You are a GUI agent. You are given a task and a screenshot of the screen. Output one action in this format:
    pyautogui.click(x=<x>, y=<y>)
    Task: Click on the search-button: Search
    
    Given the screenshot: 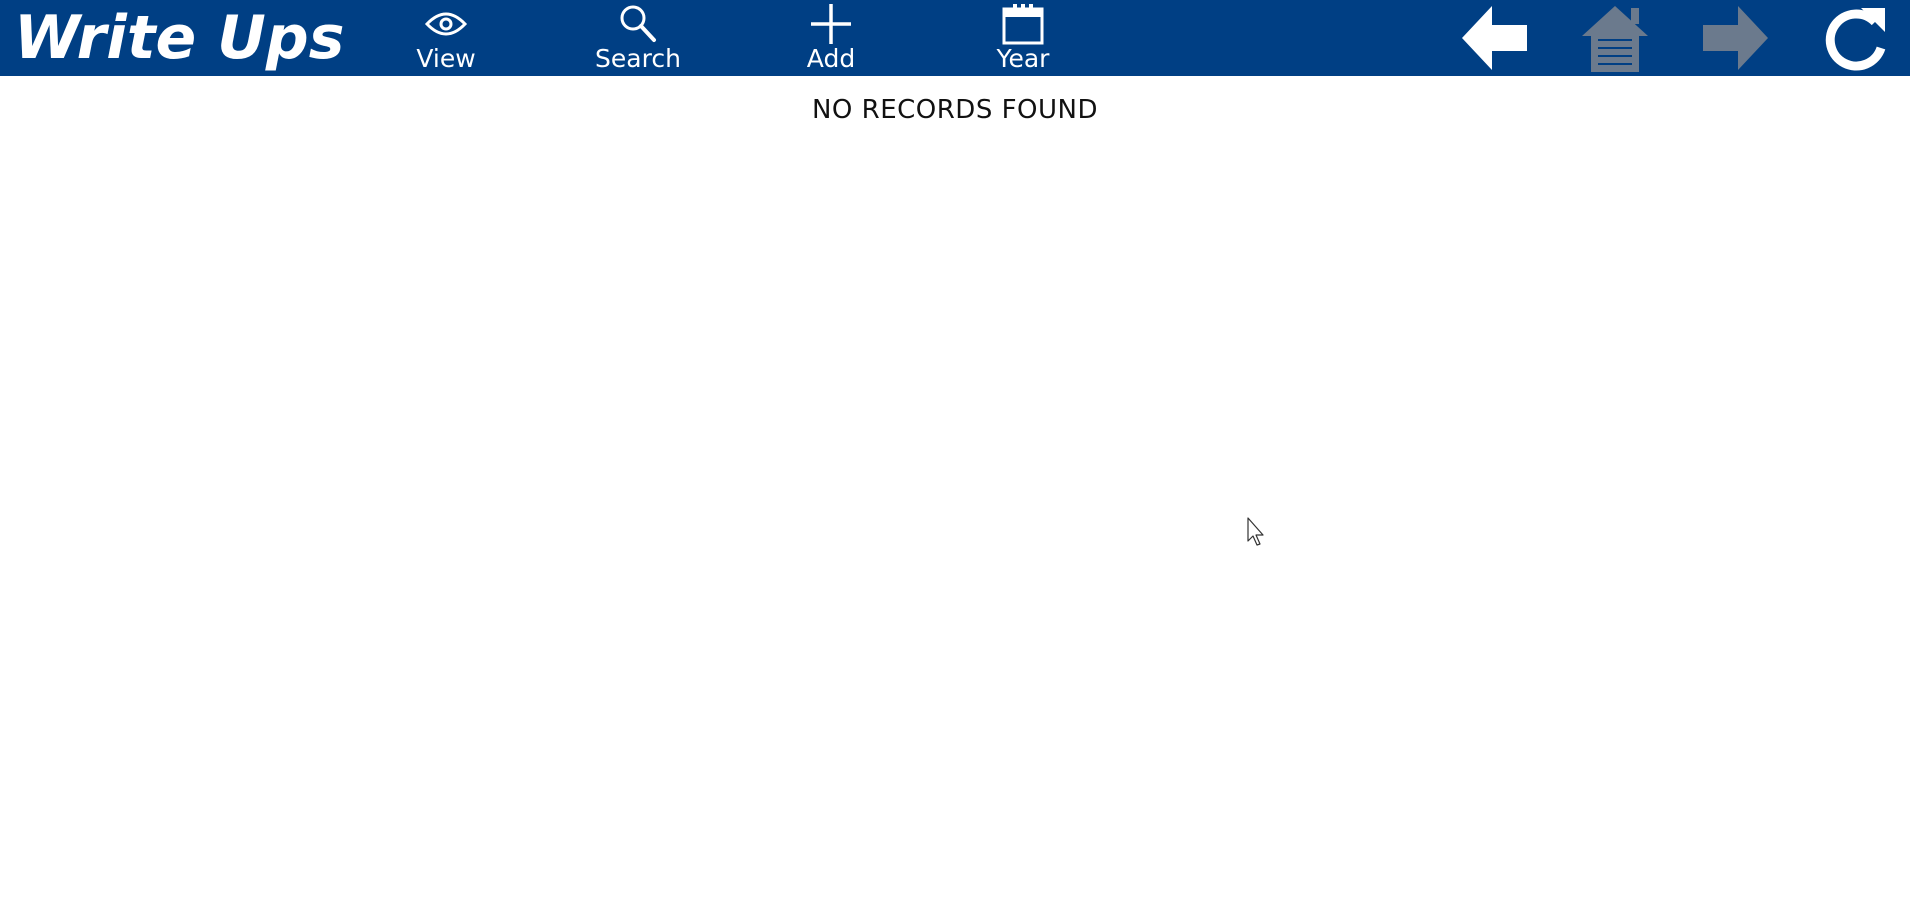 What is the action you would take?
    pyautogui.click(x=638, y=38)
    